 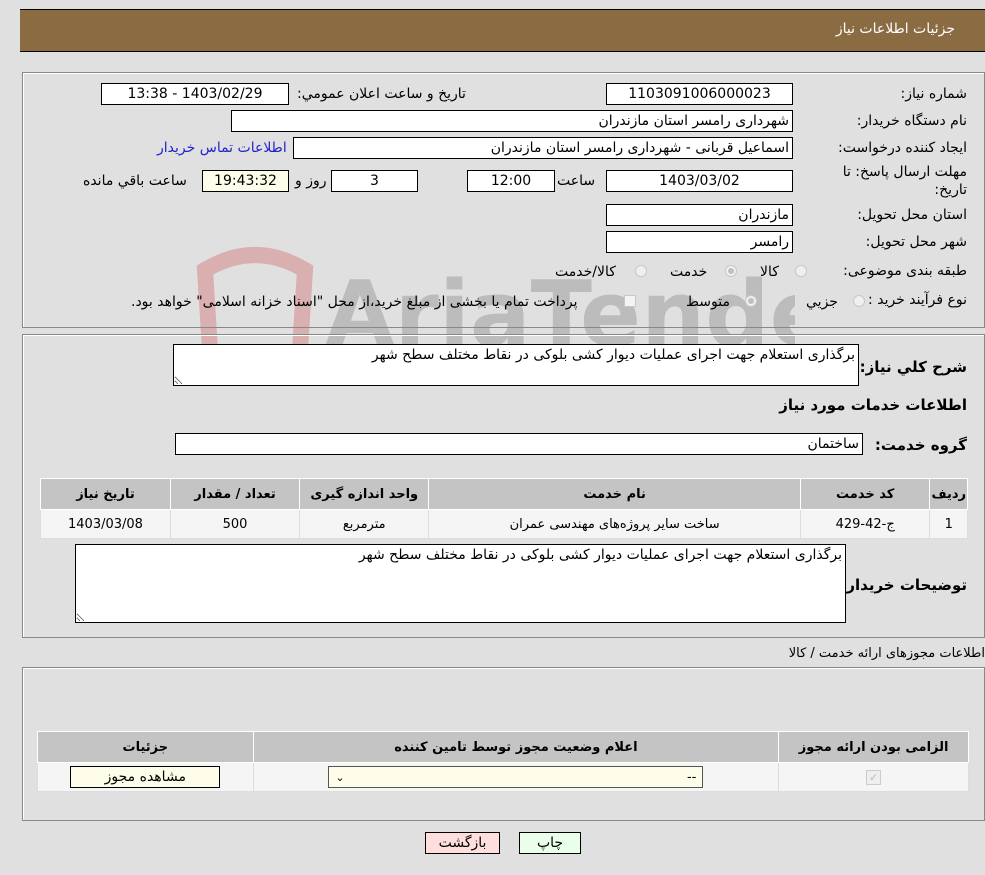 What do you see at coordinates (948, 524) in the screenshot?
I see `cell-row-number: 1` at bounding box center [948, 524].